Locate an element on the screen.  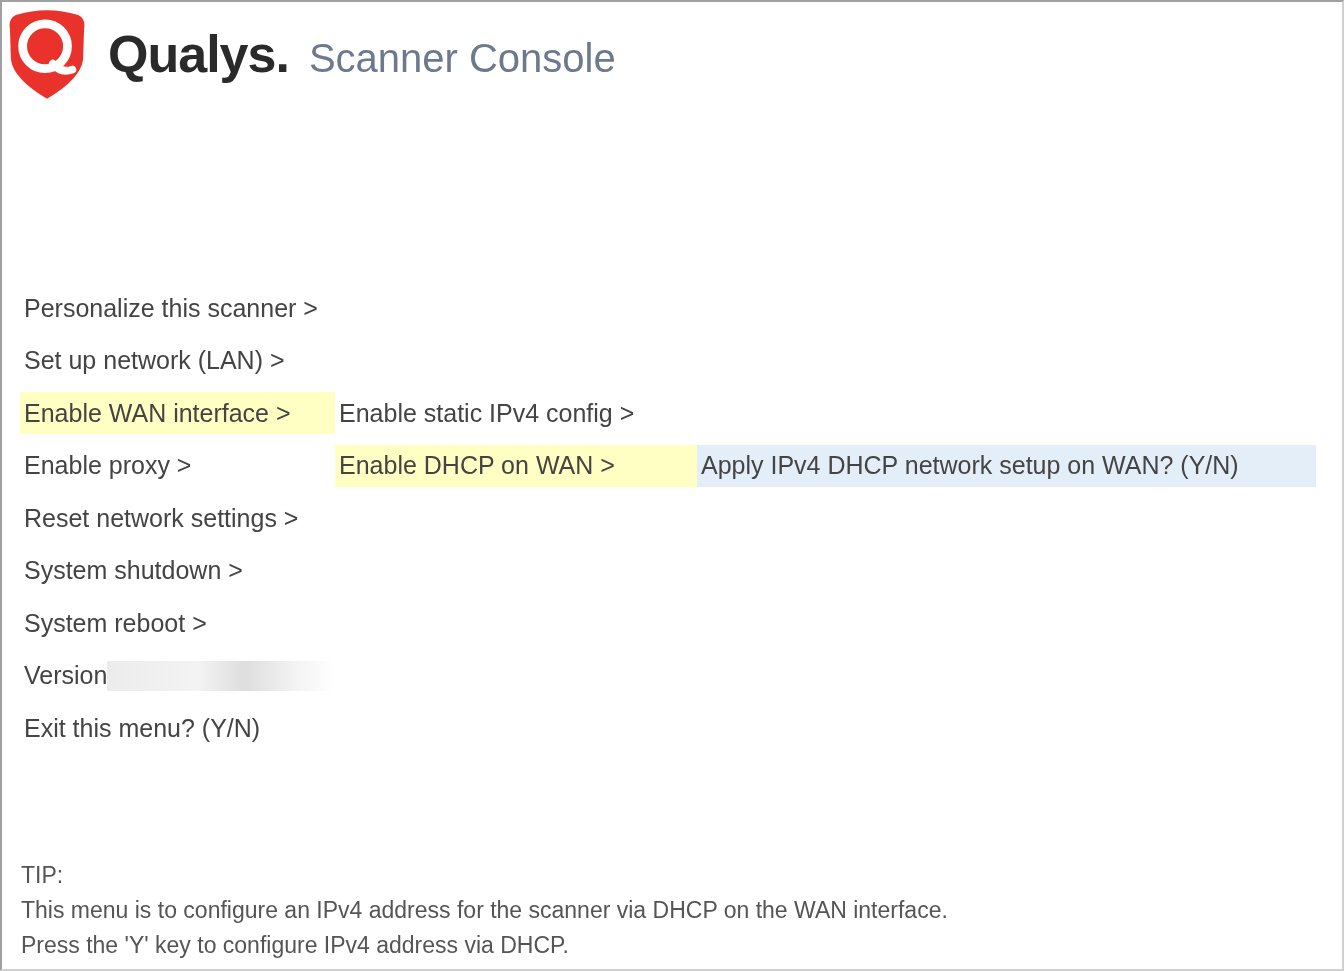
tip-heading: TIP: is located at coordinates (43, 875).